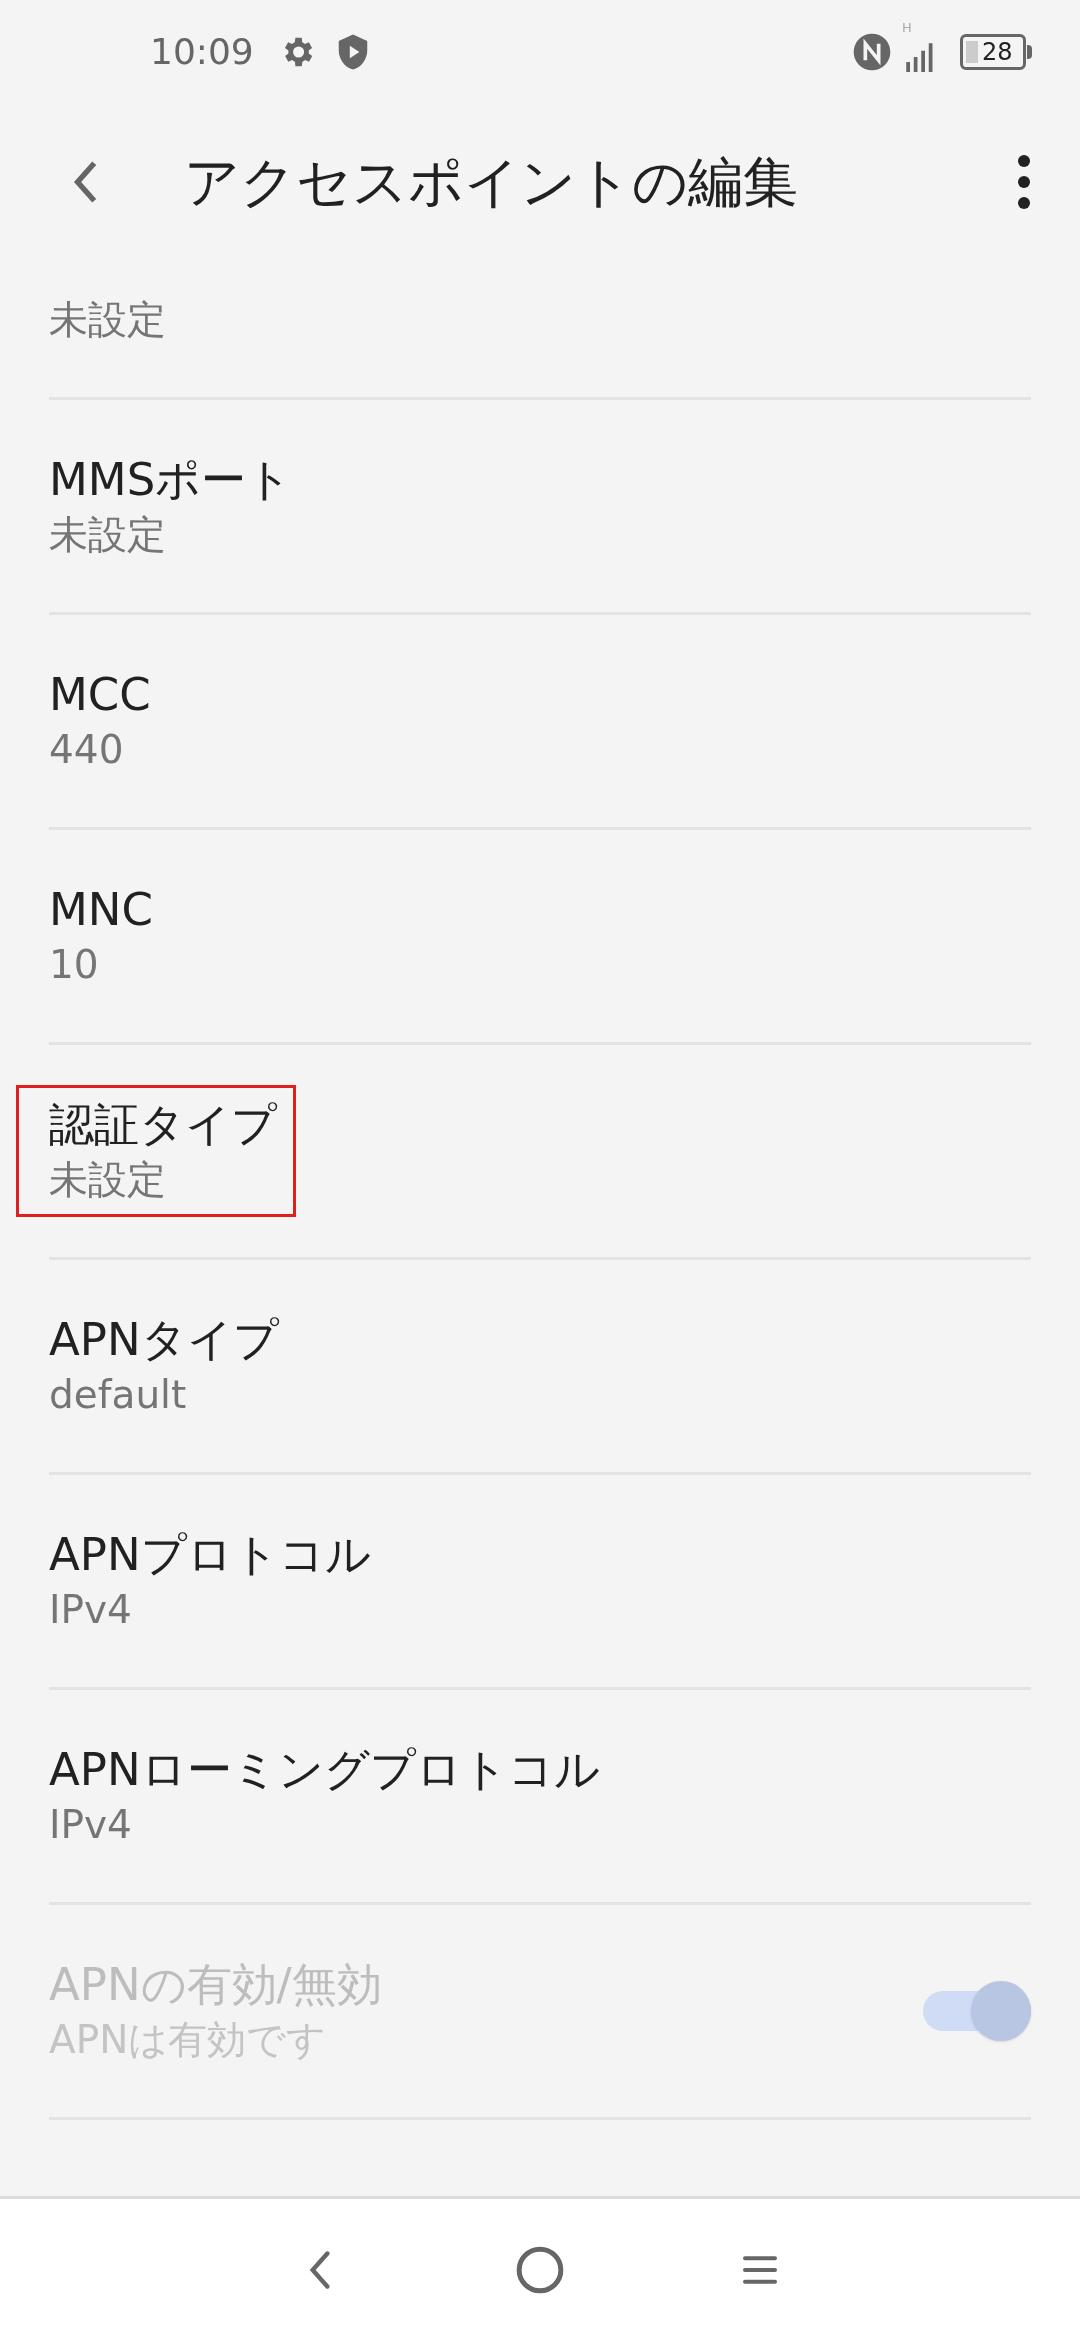 The width and height of the screenshot is (1080, 2340). What do you see at coordinates (540, 1367) in the screenshot?
I see `setting-item: APNタイプ default` at bounding box center [540, 1367].